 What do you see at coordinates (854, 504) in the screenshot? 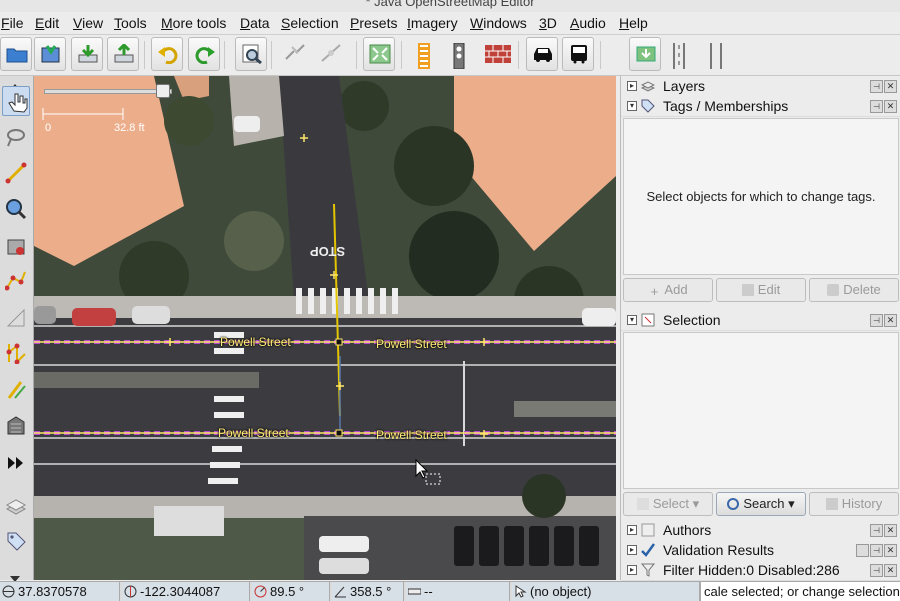
I see `history-button: History` at bounding box center [854, 504].